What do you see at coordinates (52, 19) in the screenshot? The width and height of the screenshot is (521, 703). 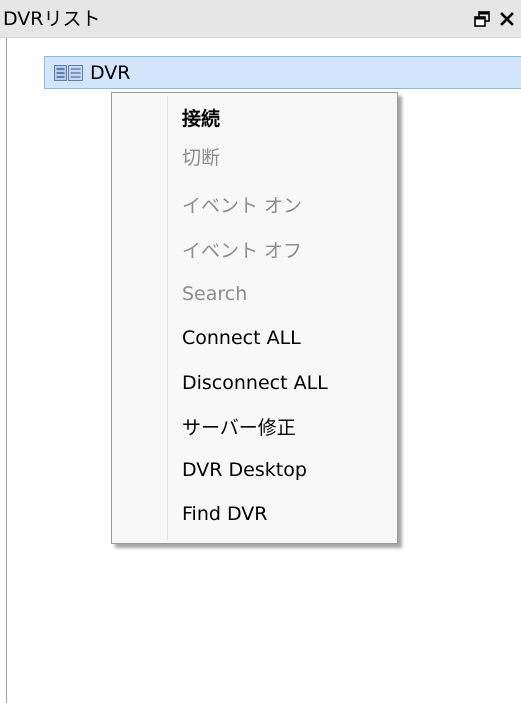 I see `panel-title: DVRリスト` at bounding box center [52, 19].